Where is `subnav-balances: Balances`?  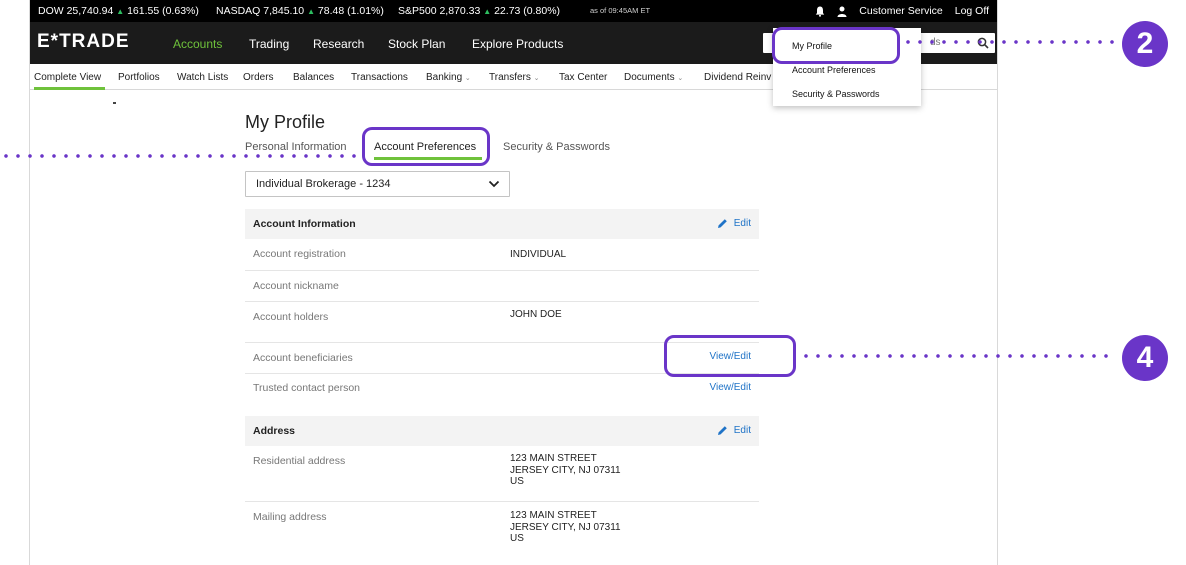
subnav-balances: Balances is located at coordinates (313, 77).